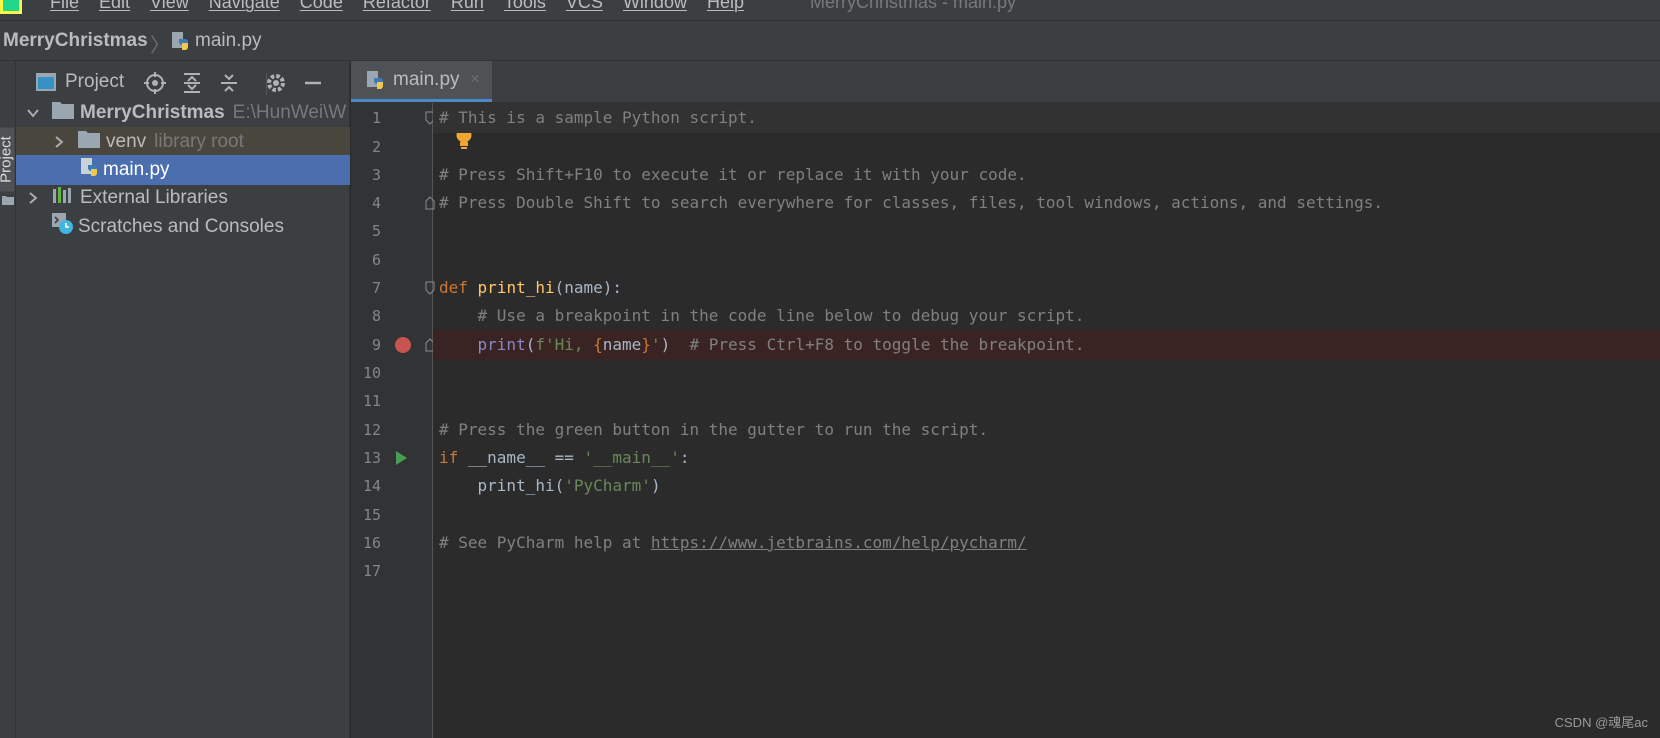 This screenshot has height=738, width=1660. Describe the element at coordinates (521, 457) in the screenshot. I see `code-text: __name__ ==` at that location.